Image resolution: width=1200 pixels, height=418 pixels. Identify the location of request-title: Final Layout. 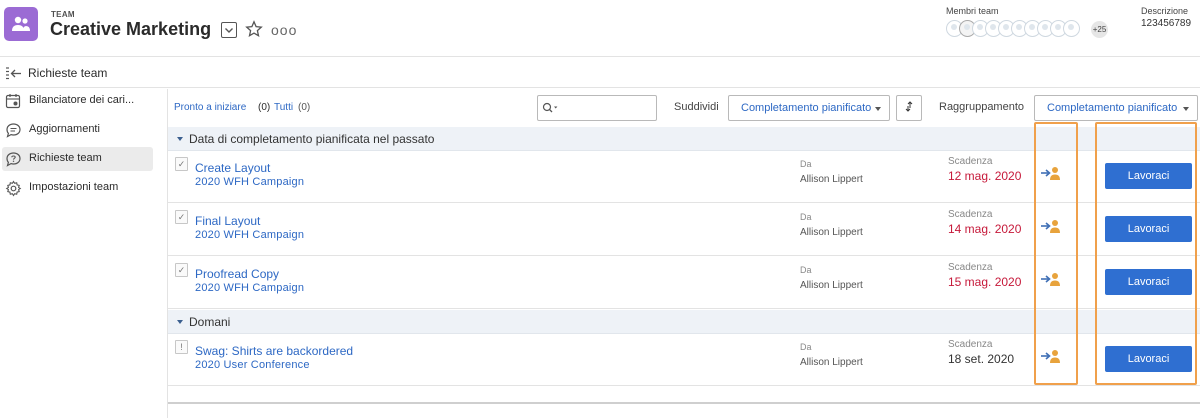
(227, 221).